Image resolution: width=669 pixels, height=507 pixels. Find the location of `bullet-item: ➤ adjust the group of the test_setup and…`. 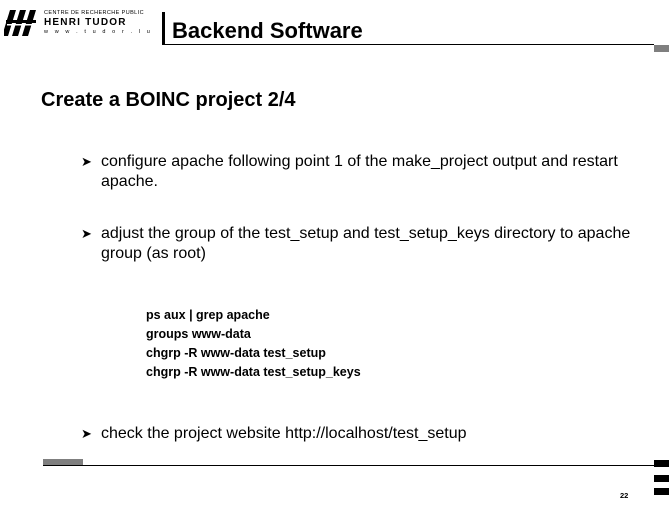

bullet-item: ➤ adjust the group of the test_setup and… is located at coordinates (361, 244).